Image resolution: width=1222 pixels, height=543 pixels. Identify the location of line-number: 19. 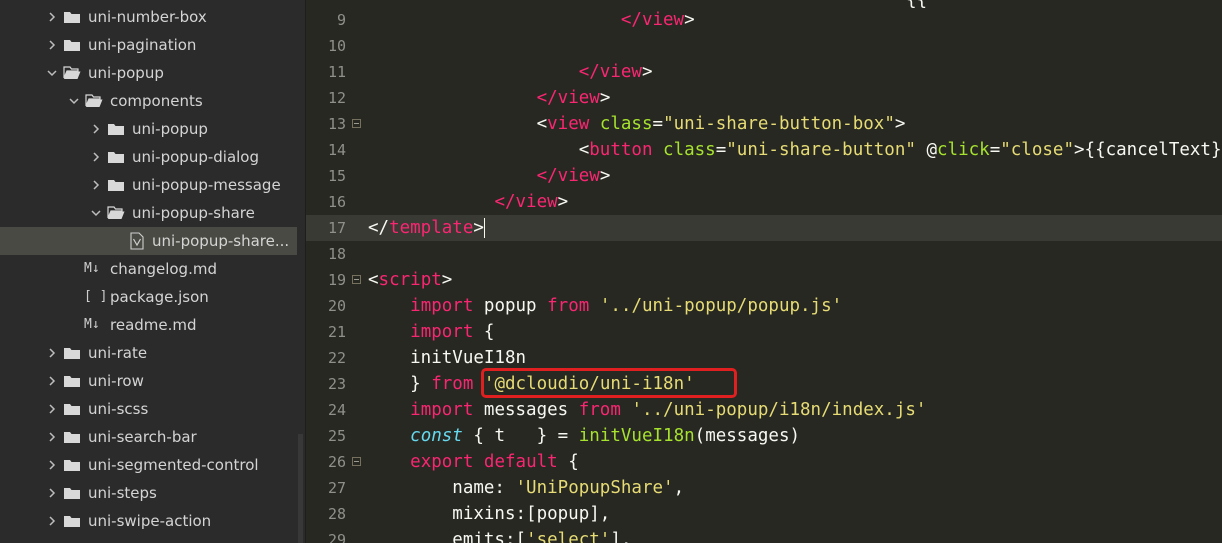
(336, 280).